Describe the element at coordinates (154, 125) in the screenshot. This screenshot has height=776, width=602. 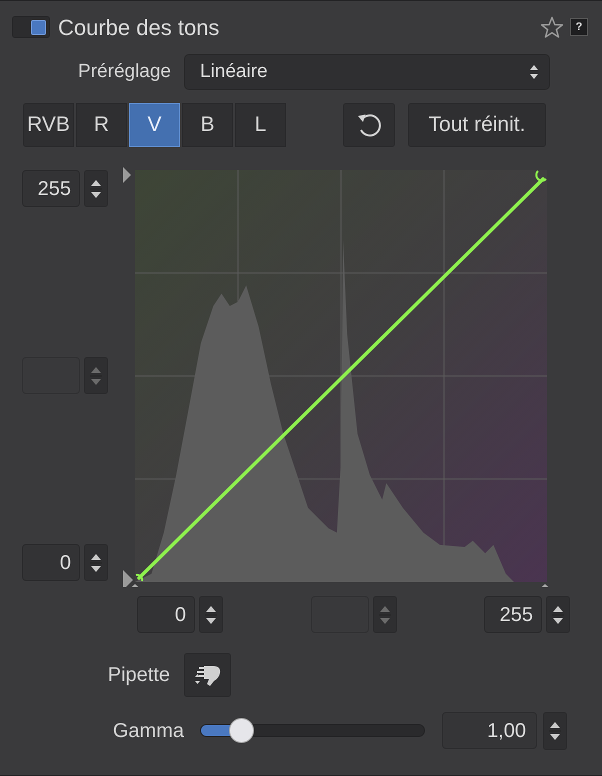
I see `channel-tab: V` at that location.